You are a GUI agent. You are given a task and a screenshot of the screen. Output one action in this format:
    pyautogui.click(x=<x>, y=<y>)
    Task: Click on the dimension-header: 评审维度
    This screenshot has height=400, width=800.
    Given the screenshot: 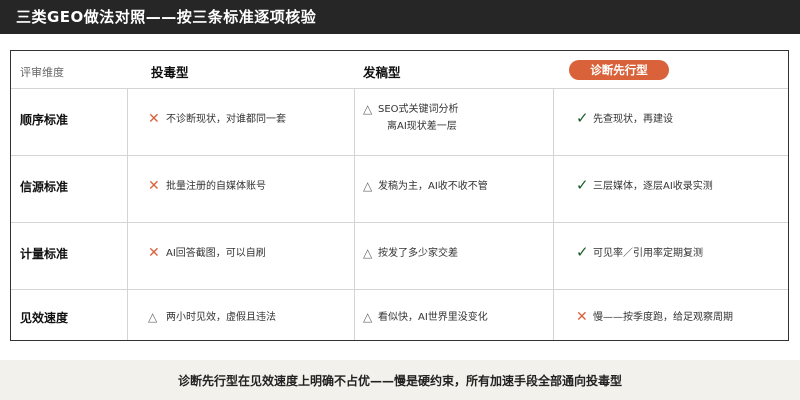 What is the action you would take?
    pyautogui.click(x=42, y=72)
    